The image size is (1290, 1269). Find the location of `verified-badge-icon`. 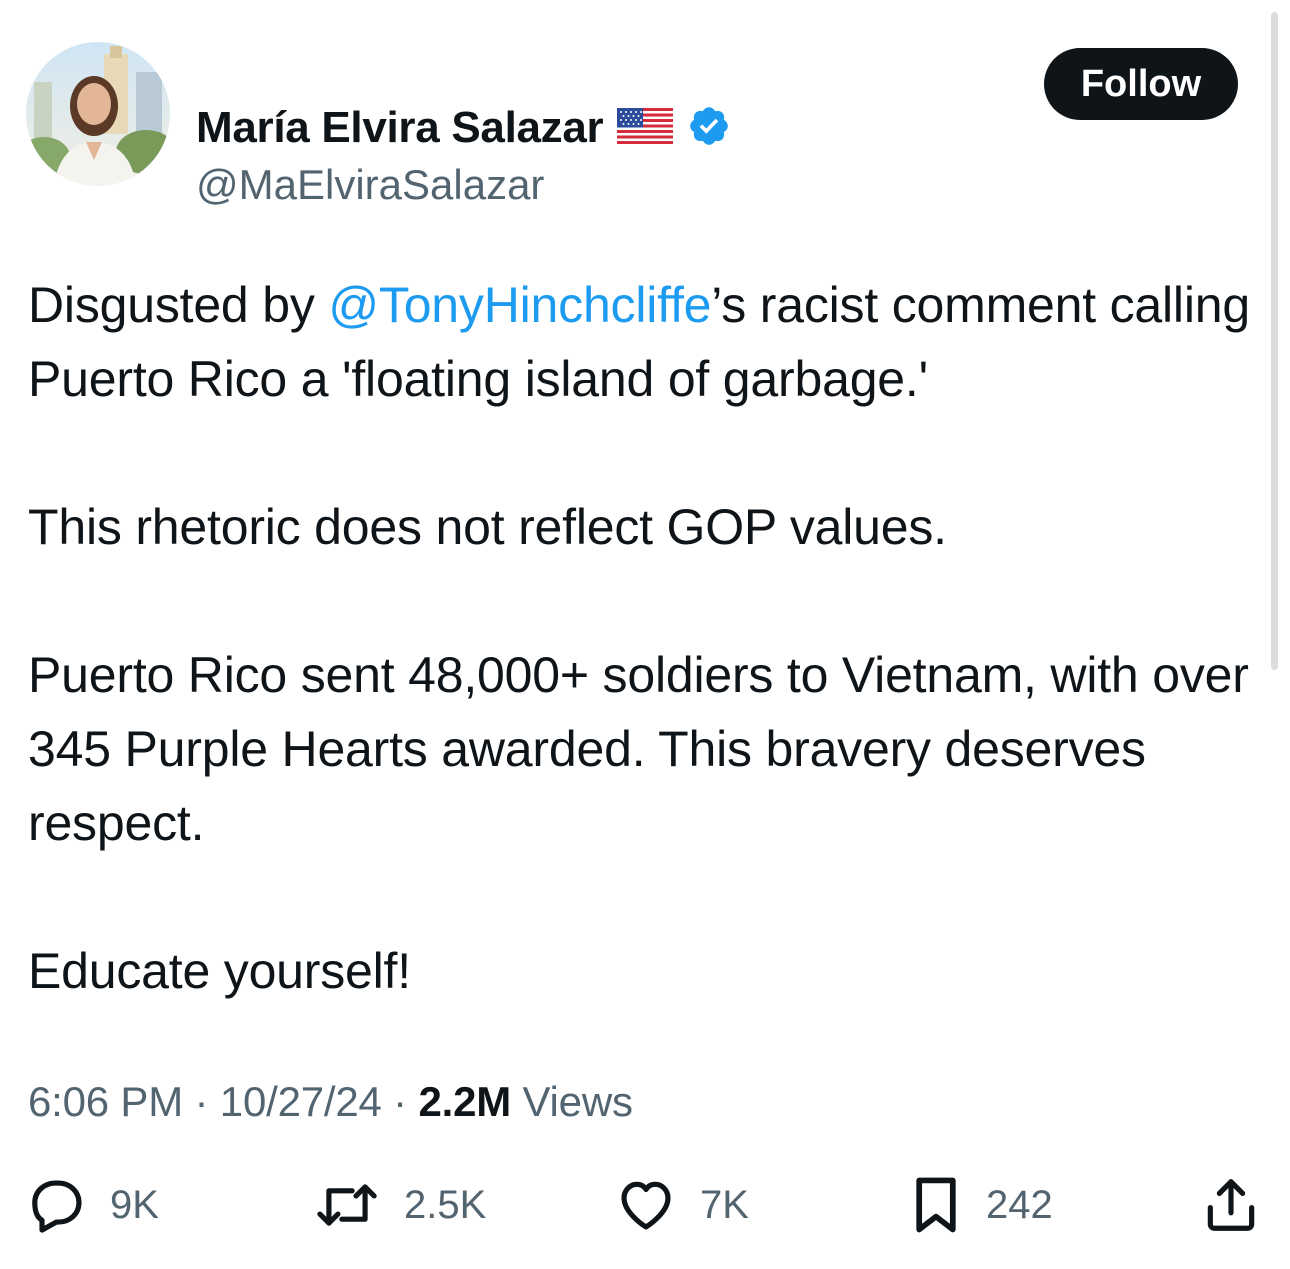

verified-badge-icon is located at coordinates (709, 128).